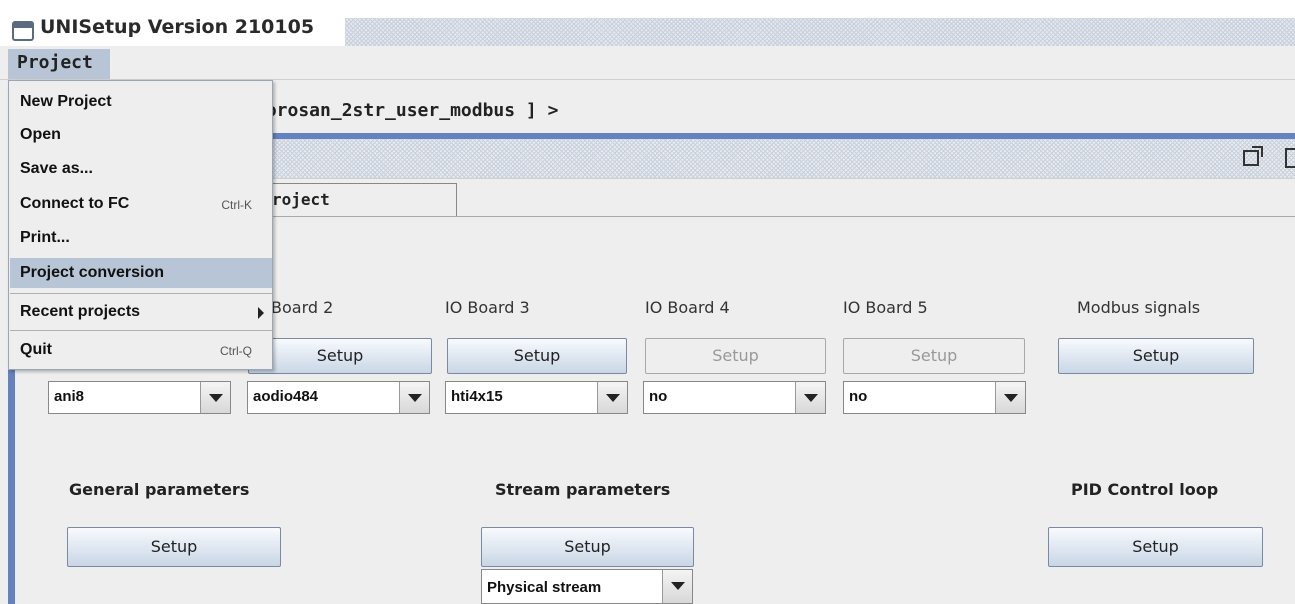  Describe the element at coordinates (286, 396) in the screenshot. I see `io-board-2-value: aodio484` at that location.